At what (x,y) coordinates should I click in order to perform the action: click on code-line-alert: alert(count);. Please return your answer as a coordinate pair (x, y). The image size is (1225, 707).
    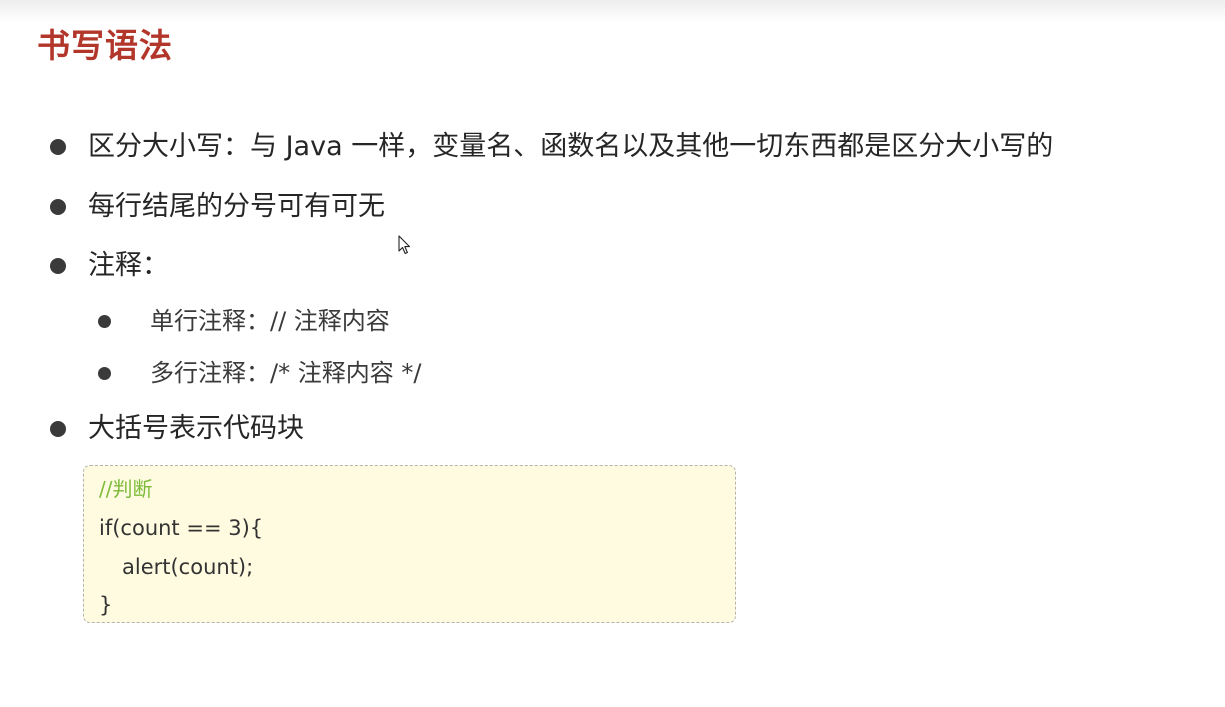
    Looking at the image, I should click on (188, 567).